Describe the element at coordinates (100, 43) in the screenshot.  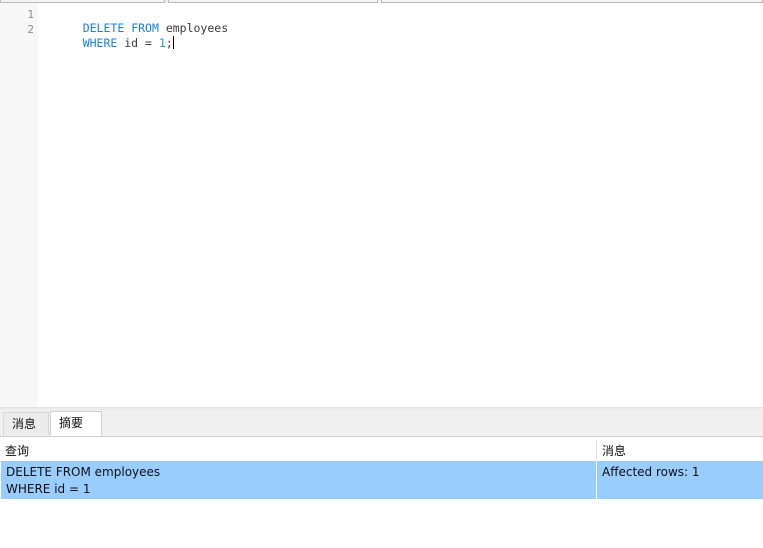
I see `keyword-token: WHERE` at that location.